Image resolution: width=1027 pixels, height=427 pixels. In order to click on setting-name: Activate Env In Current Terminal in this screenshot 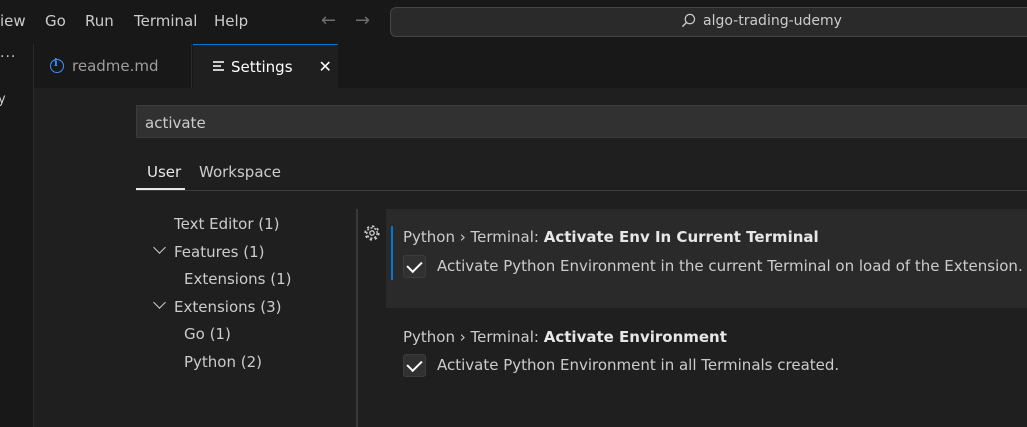, I will do `click(681, 237)`.